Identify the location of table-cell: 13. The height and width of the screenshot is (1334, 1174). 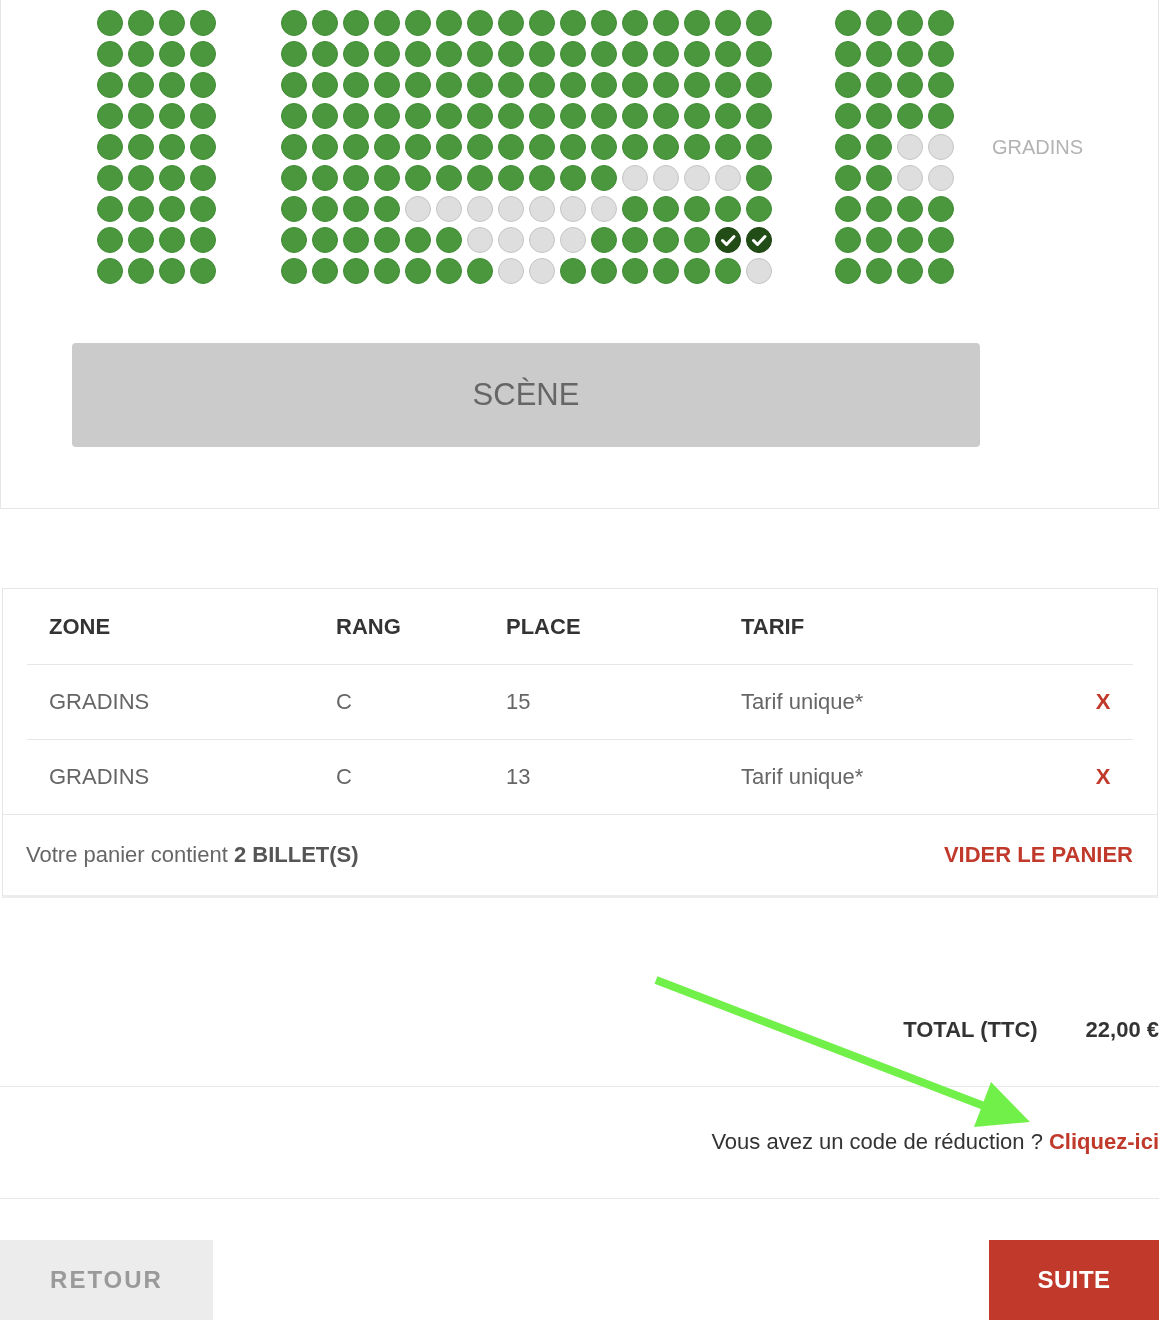
(518, 776).